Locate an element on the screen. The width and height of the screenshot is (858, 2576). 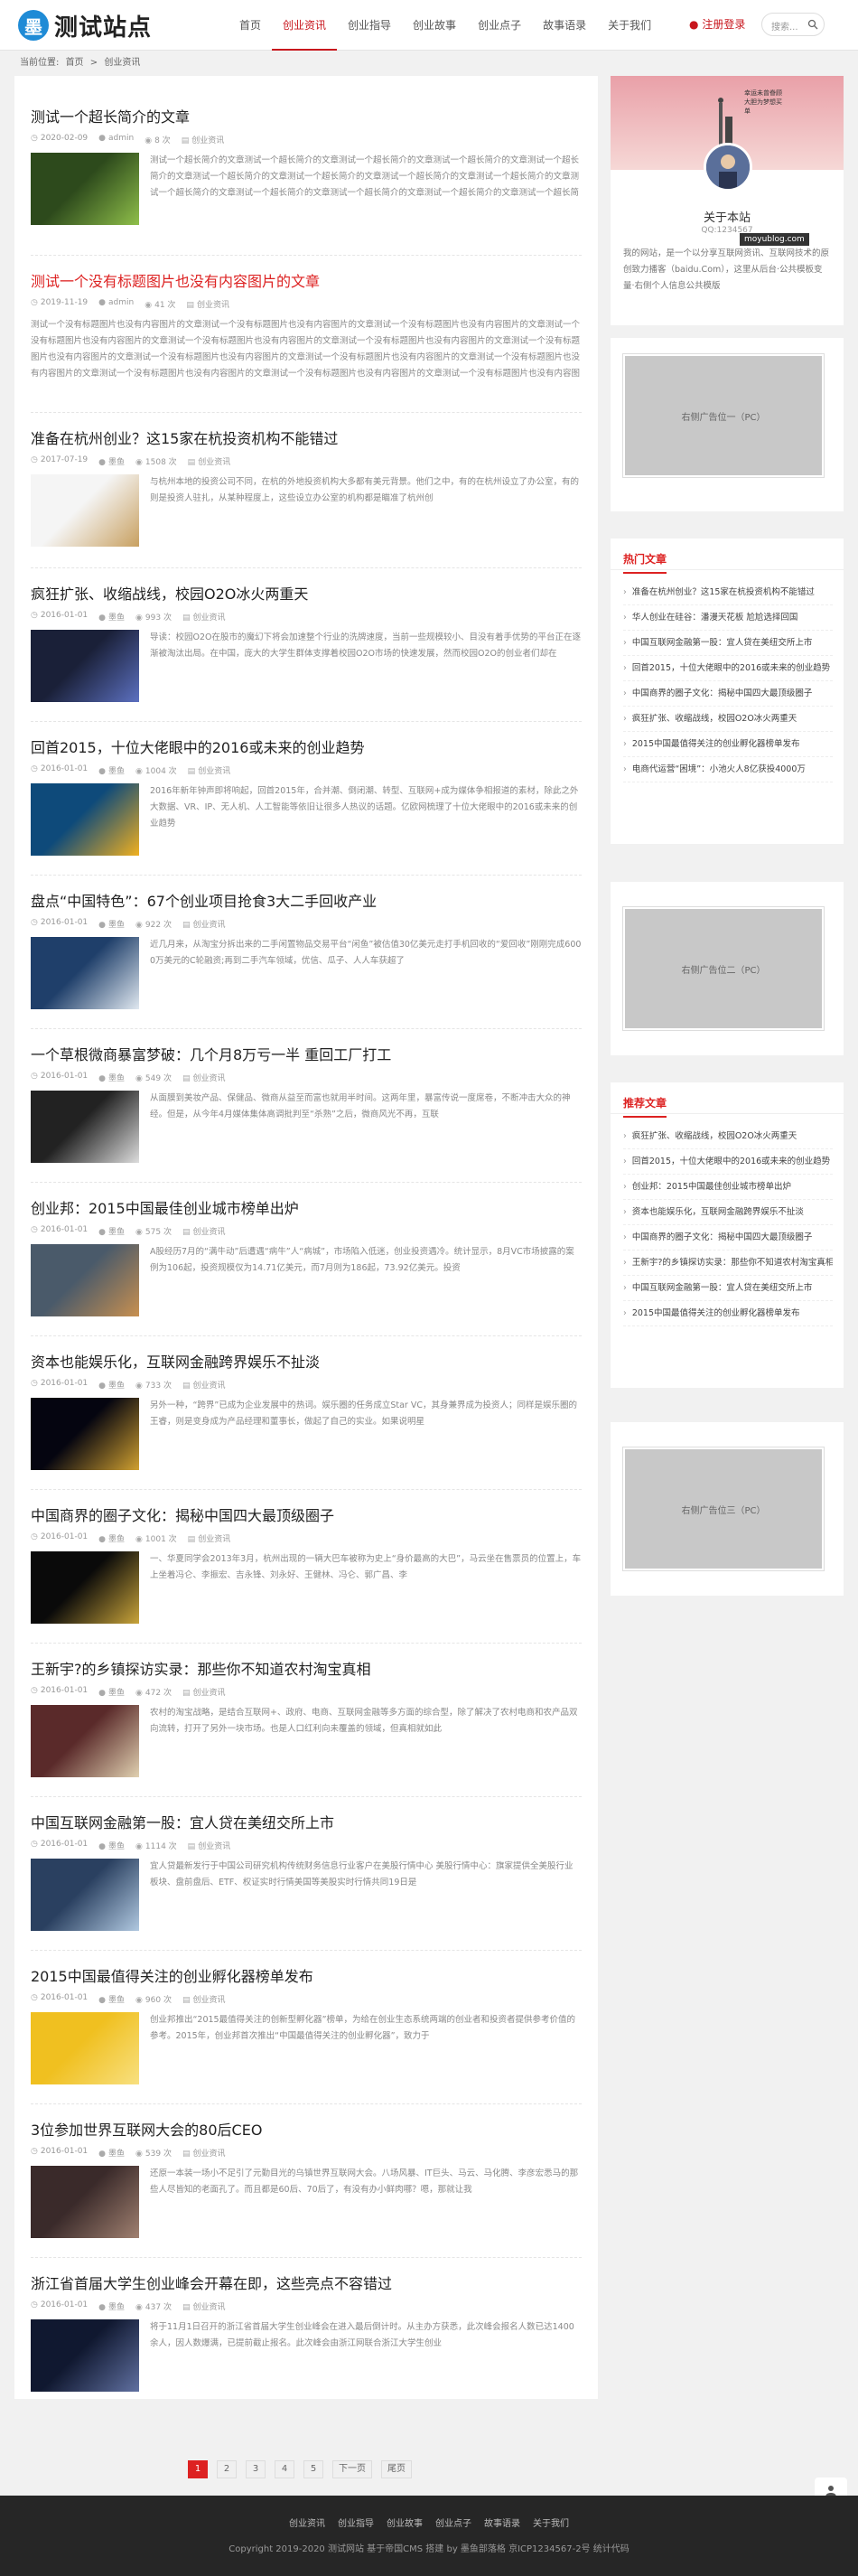
recommended-article-link: 创业邦：2015中国最佳创业城市榜单出炉 is located at coordinates (728, 1187).